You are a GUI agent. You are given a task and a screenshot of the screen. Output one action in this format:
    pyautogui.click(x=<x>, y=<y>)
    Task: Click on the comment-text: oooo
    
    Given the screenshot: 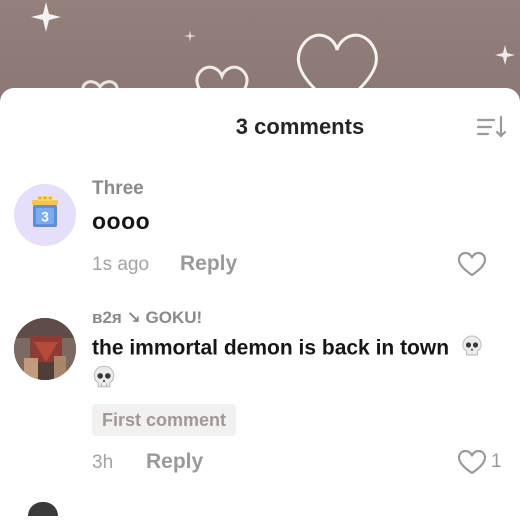 What is the action you would take?
    pyautogui.click(x=121, y=221)
    